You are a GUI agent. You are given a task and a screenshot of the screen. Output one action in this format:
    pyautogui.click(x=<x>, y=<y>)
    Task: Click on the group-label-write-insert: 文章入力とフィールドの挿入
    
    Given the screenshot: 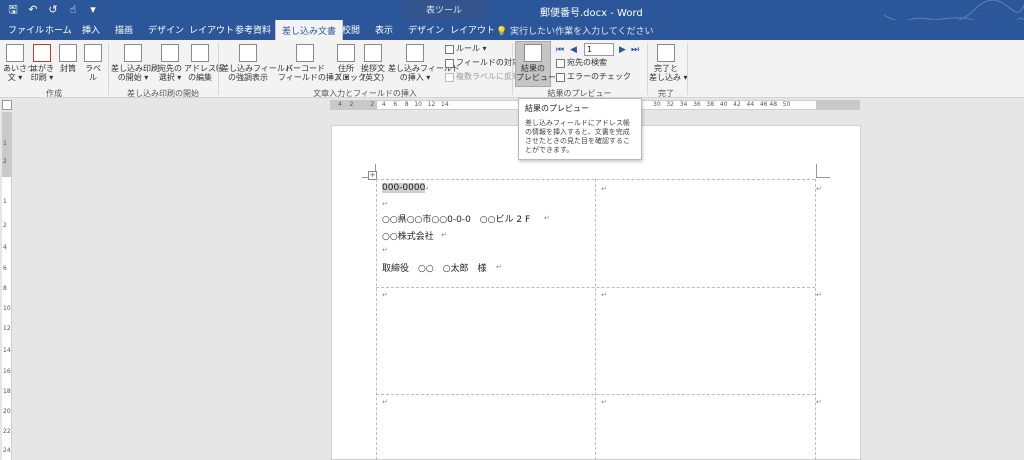 What is the action you would take?
    pyautogui.click(x=365, y=93)
    